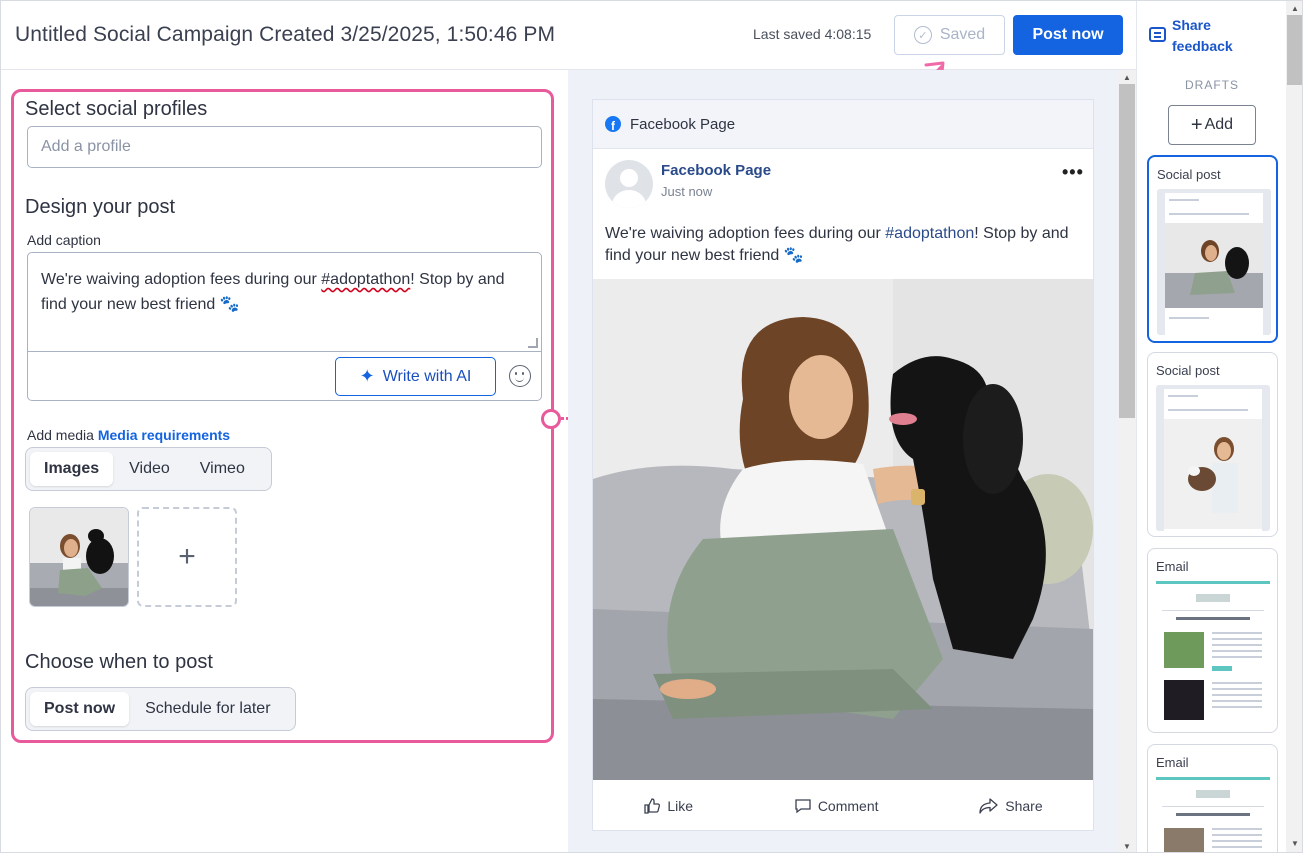 Image resolution: width=1303 pixels, height=853 pixels. Describe the element at coordinates (848, 806) in the screenshot. I see `comment-label: Comment` at that location.